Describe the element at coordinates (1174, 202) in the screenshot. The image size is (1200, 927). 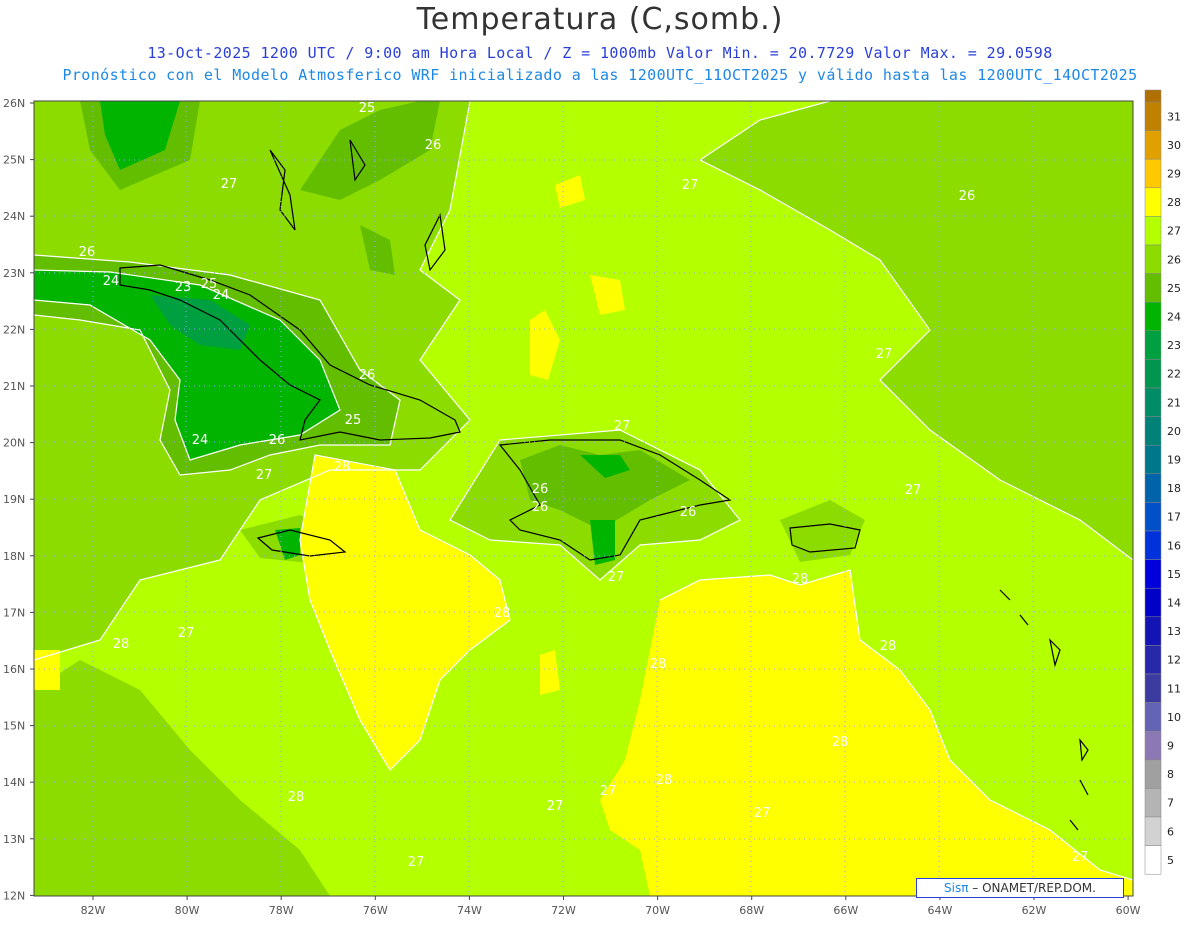
I see `colorbar-label-28: 28` at that location.